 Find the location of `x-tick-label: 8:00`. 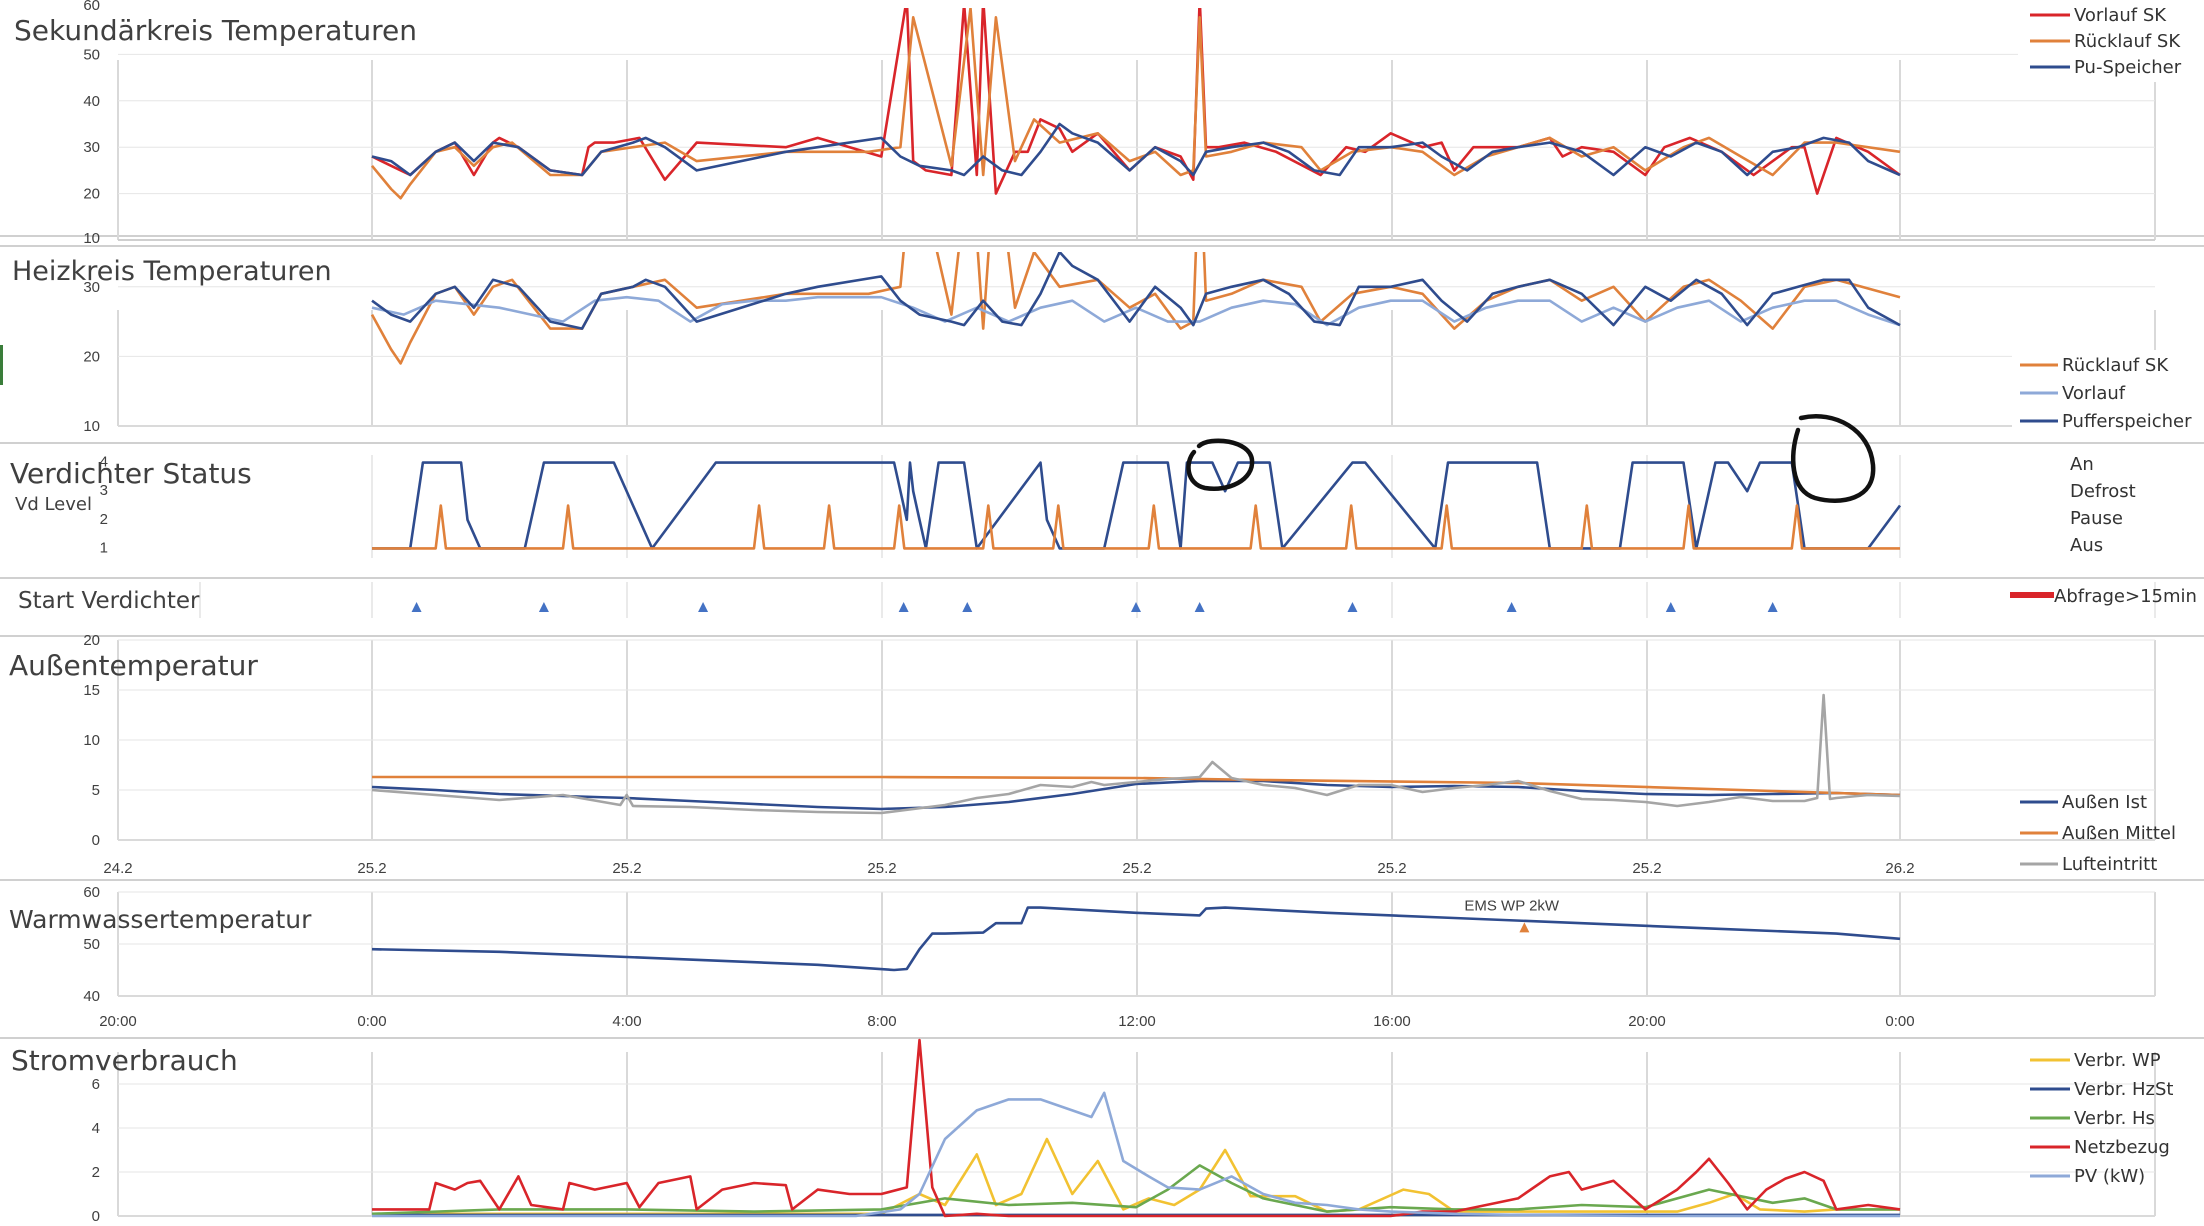

x-tick-label: 8:00 is located at coordinates (881, 1021).